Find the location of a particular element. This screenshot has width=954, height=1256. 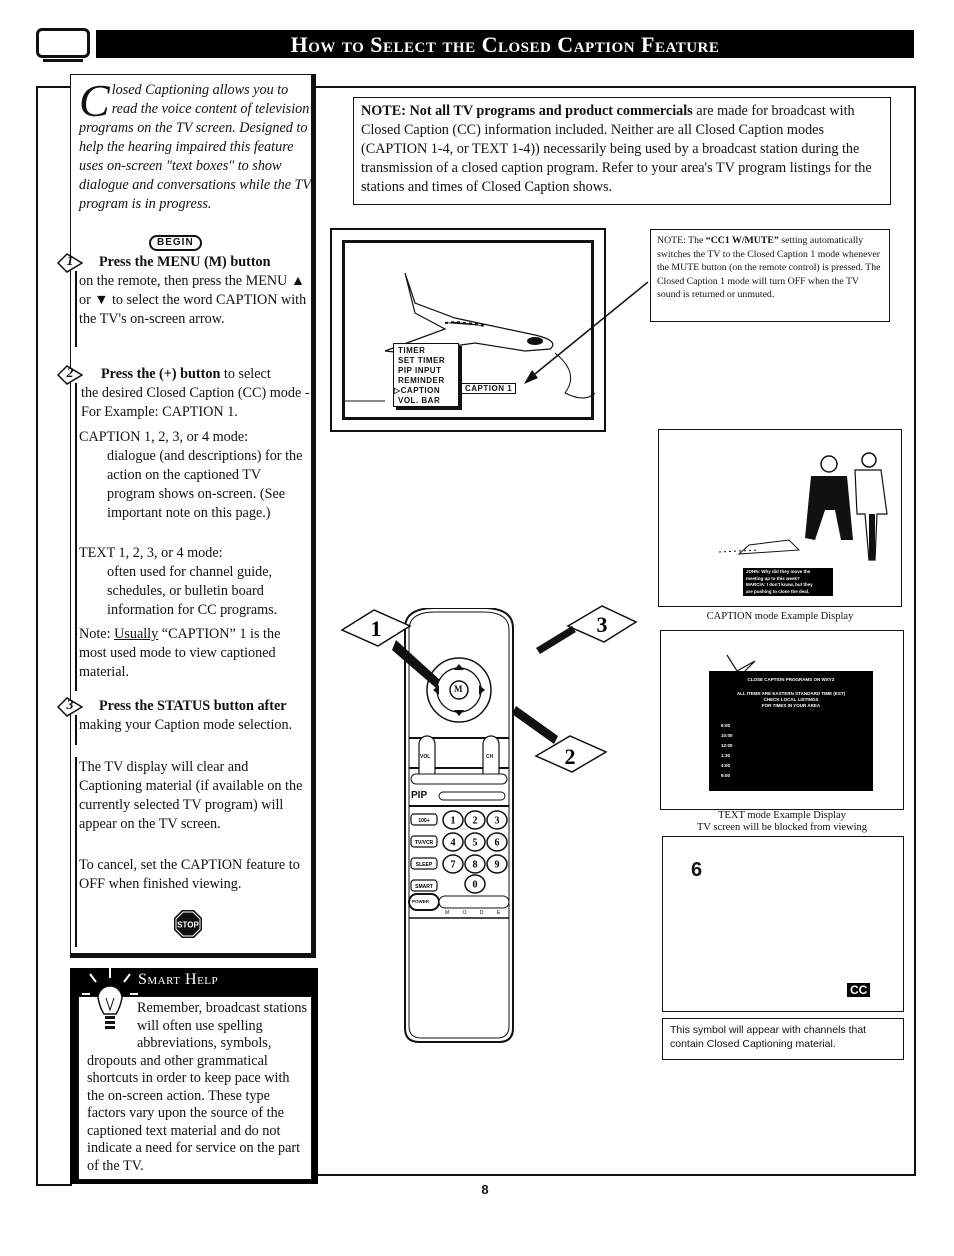

step-2-heading: Press the (+) button to select is located at coordinates (186, 374).